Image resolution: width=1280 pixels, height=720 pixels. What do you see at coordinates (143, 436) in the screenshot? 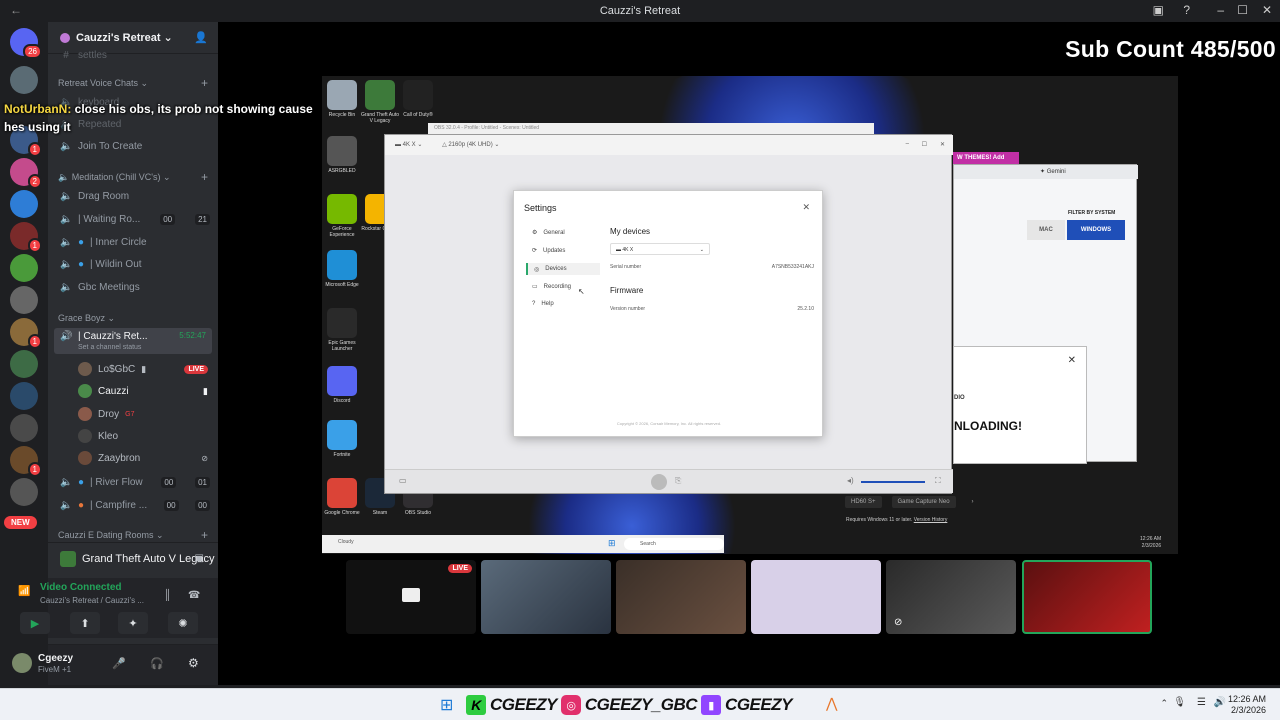
I see `voice-user: Kleo` at bounding box center [143, 436].